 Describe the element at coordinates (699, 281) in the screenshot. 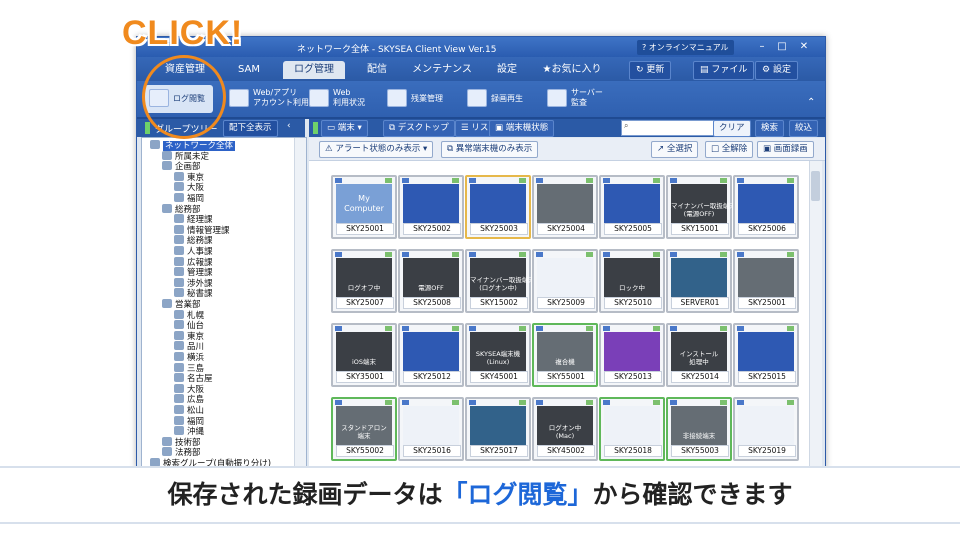

I see `terminal-tile: SERVER01` at that location.